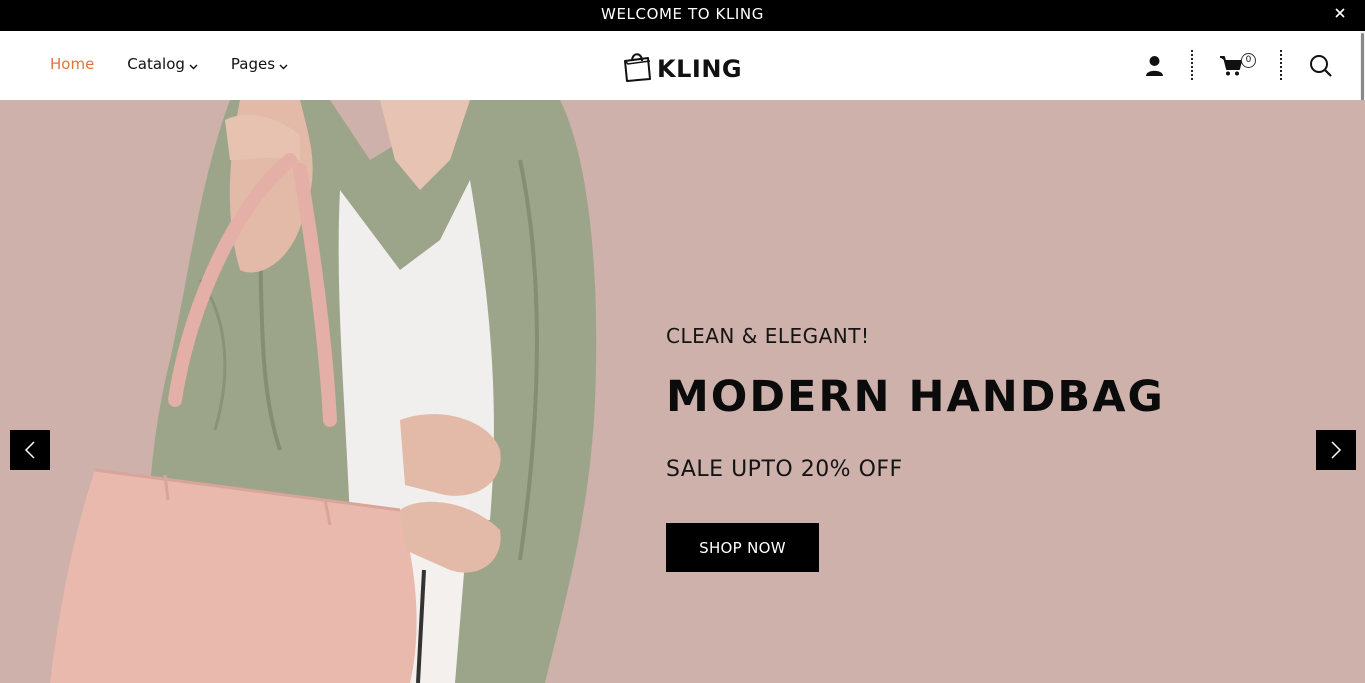 The width and height of the screenshot is (1365, 683). I want to click on nav-catalog: Catalog, so click(162, 64).